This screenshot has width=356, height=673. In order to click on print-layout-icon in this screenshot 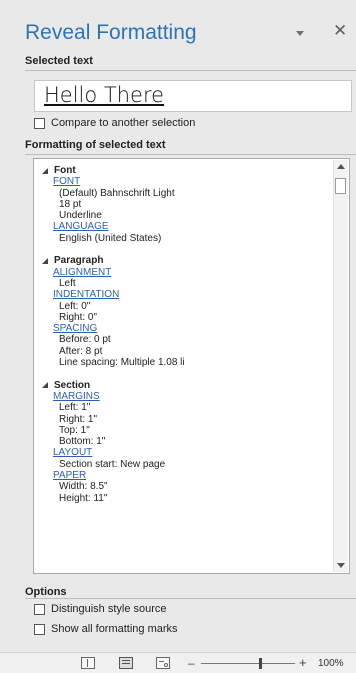, I will do `click(126, 663)`.